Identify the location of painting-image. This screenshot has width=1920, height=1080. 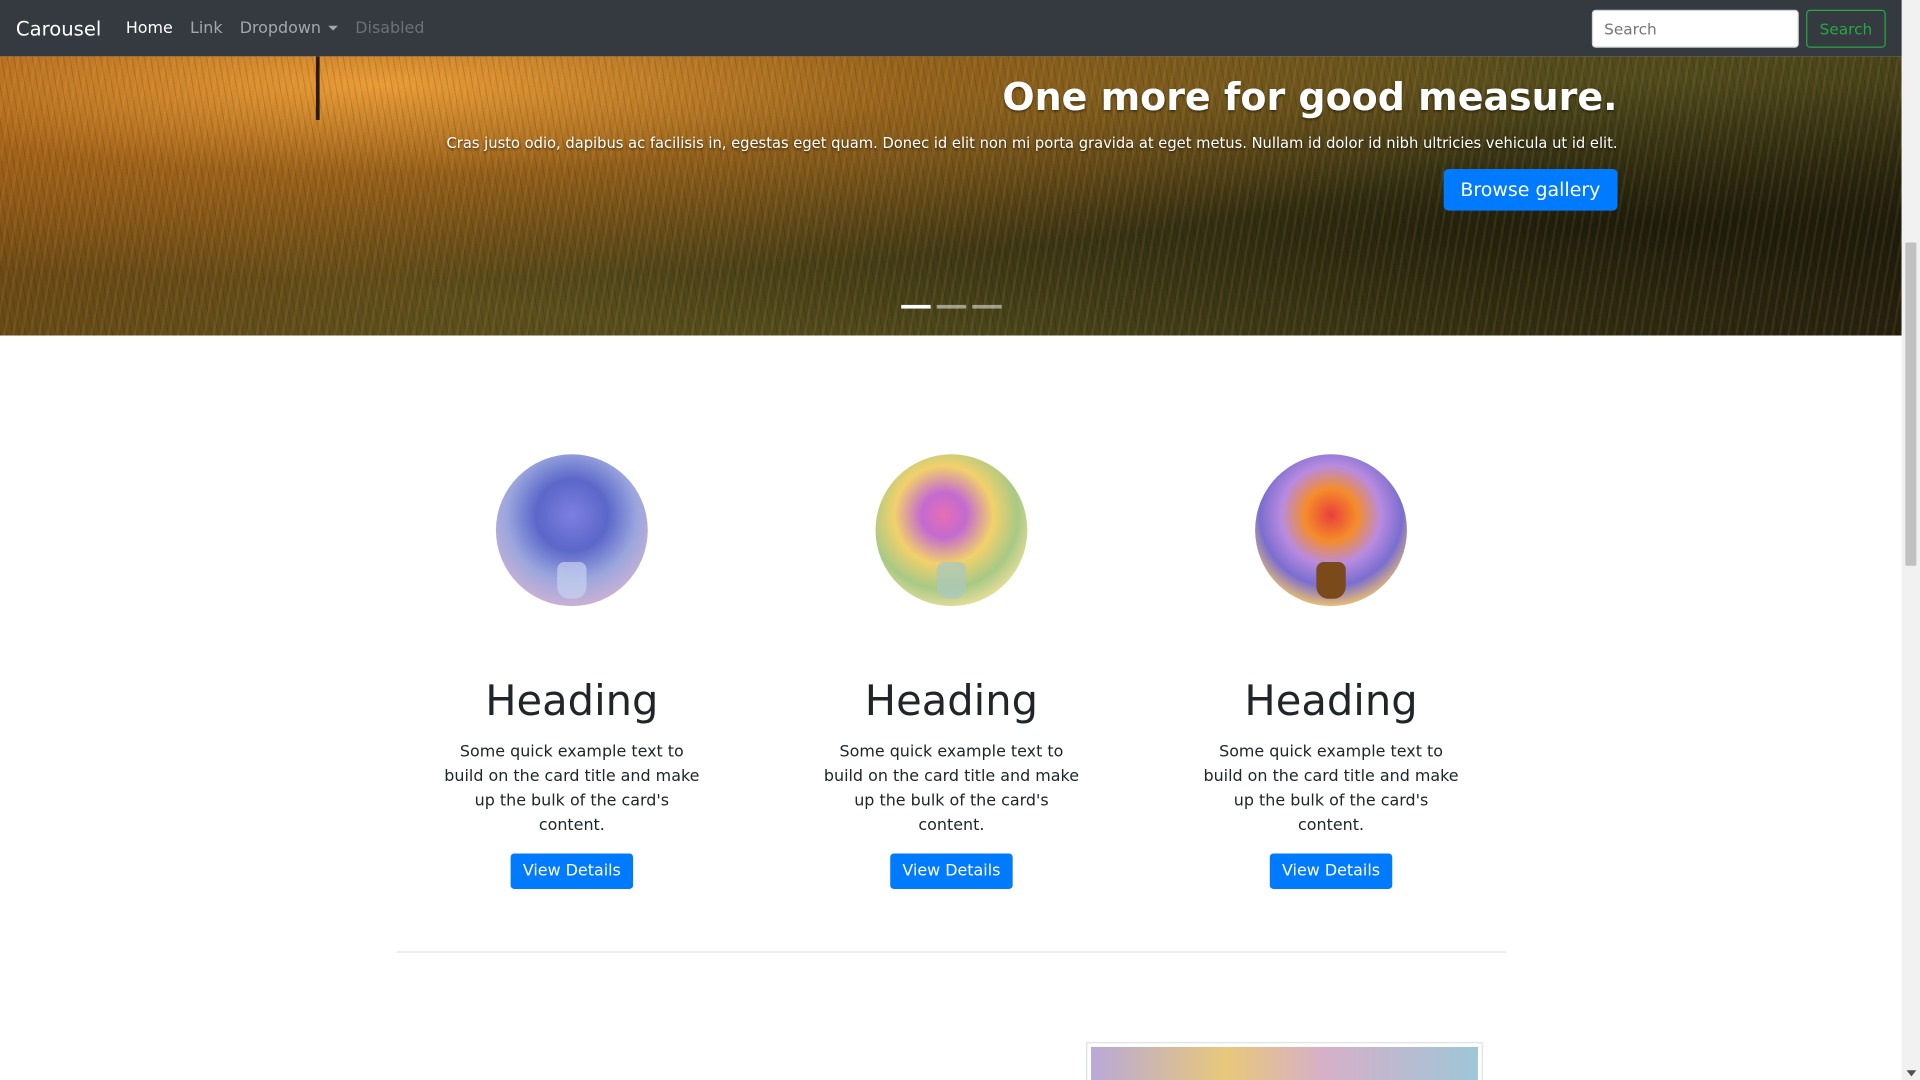
(1284, 1063).